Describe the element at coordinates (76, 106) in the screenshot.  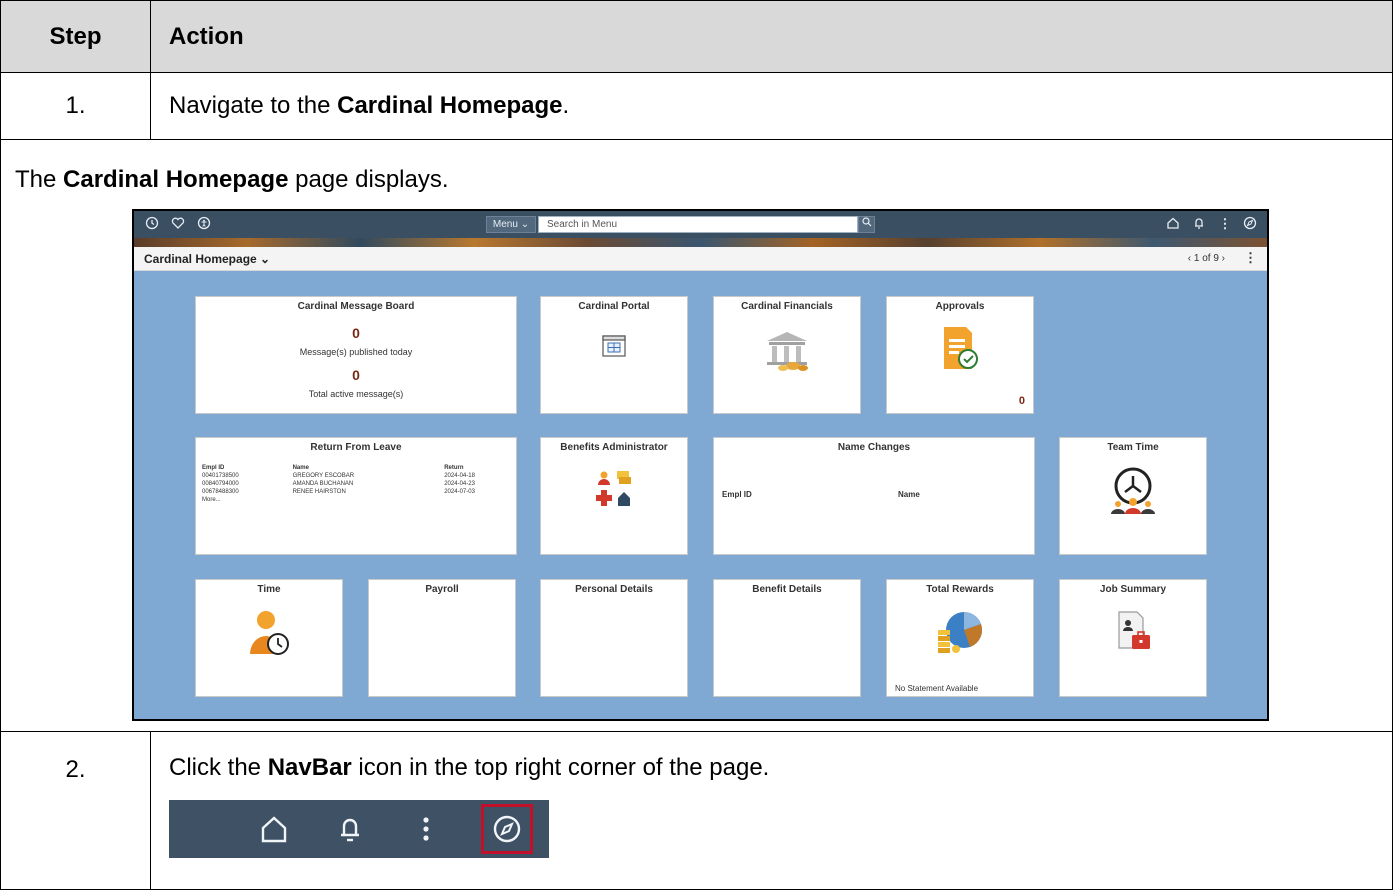
I see `step-number: 1.` at that location.